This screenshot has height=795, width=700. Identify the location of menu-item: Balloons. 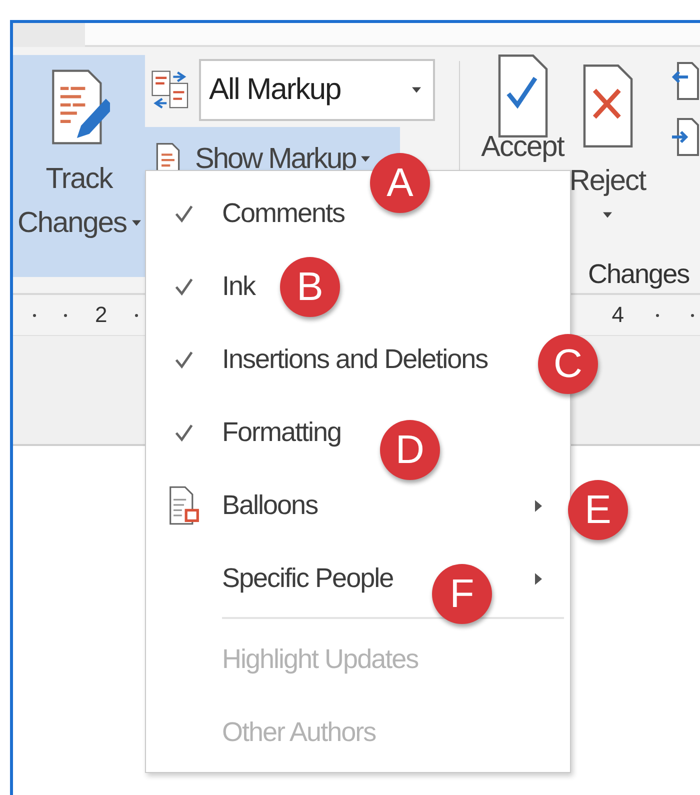
(270, 505).